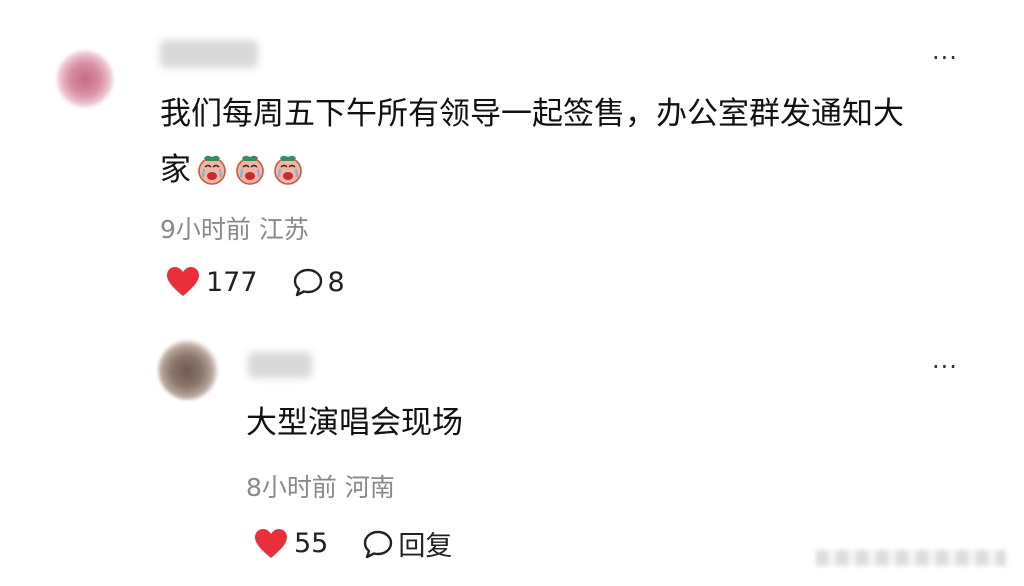 This screenshot has width=1024, height=586. I want to click on comment-actions: 177 8, so click(255, 282).